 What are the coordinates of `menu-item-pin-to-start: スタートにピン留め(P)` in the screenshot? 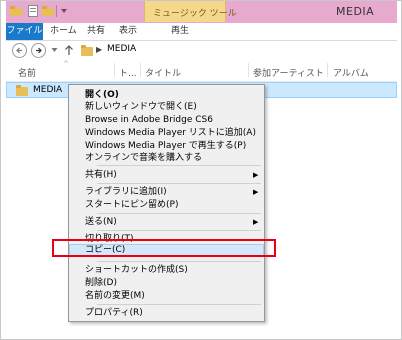 It's located at (166, 205).